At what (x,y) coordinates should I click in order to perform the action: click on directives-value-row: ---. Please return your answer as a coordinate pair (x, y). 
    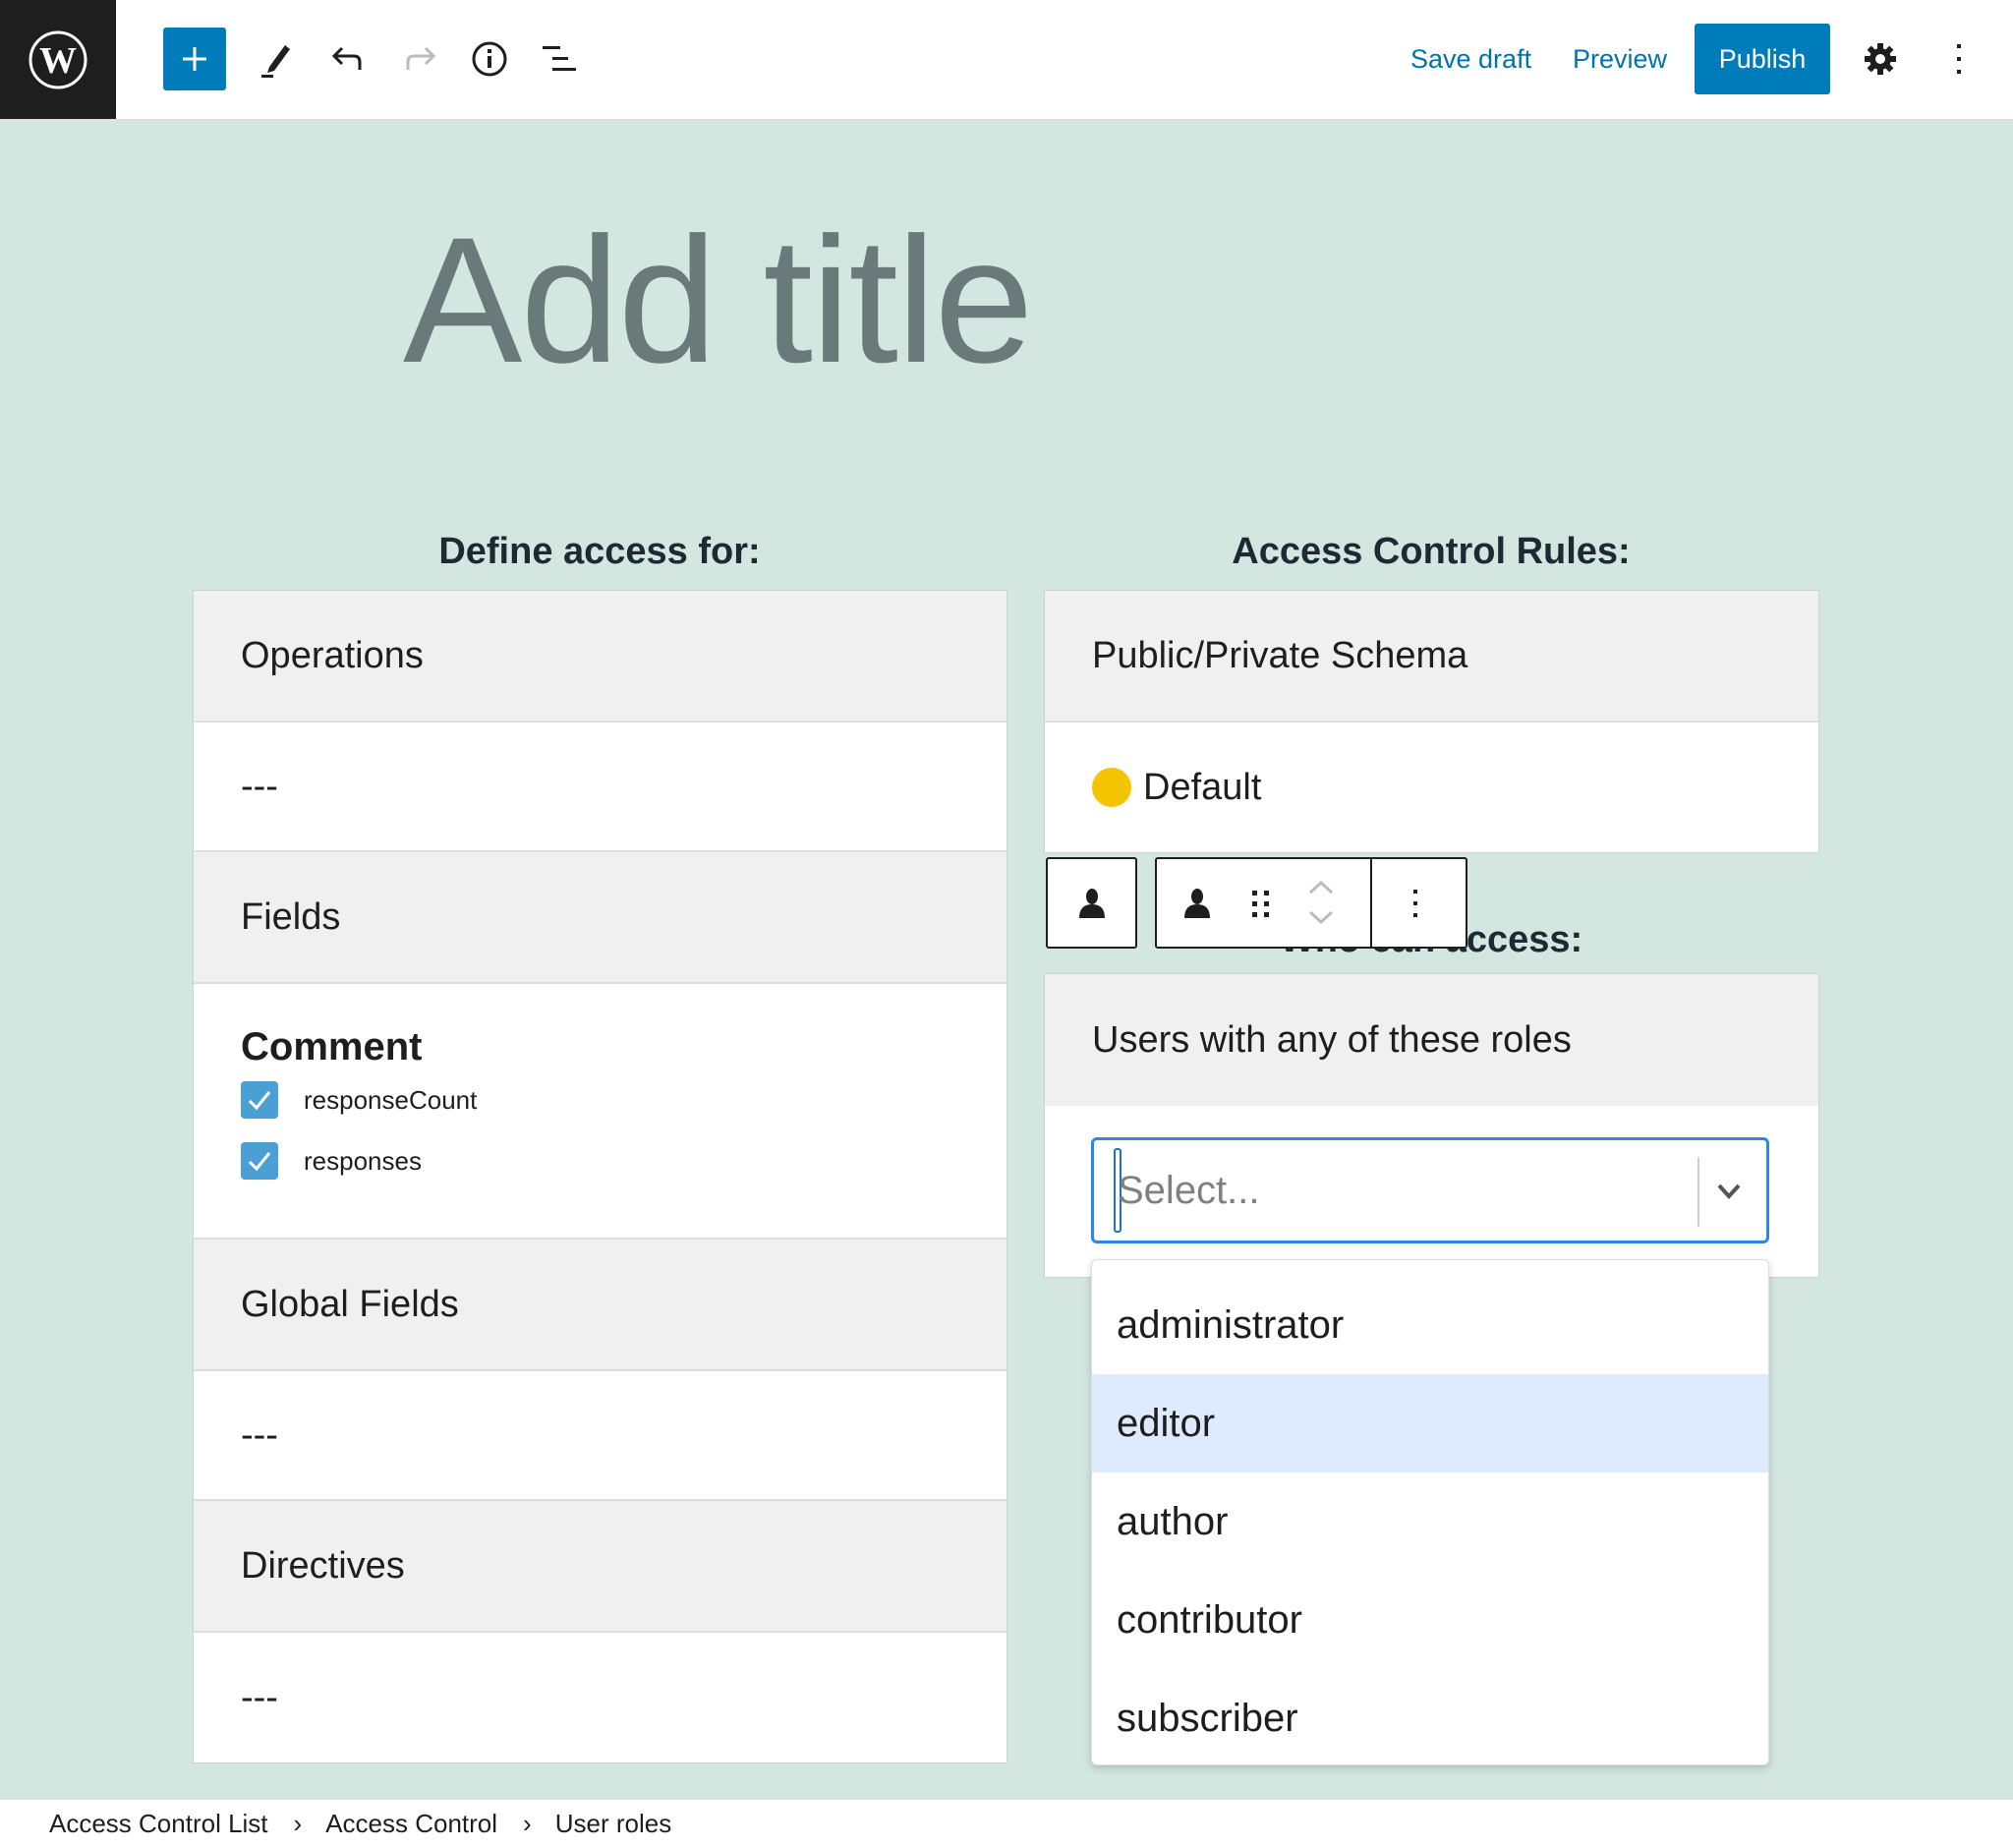
    Looking at the image, I should click on (600, 1697).